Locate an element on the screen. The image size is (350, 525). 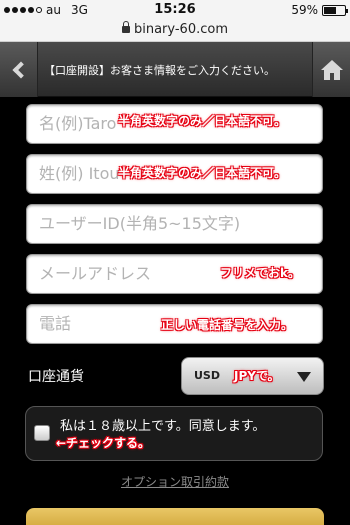
home-button is located at coordinates (331, 69).